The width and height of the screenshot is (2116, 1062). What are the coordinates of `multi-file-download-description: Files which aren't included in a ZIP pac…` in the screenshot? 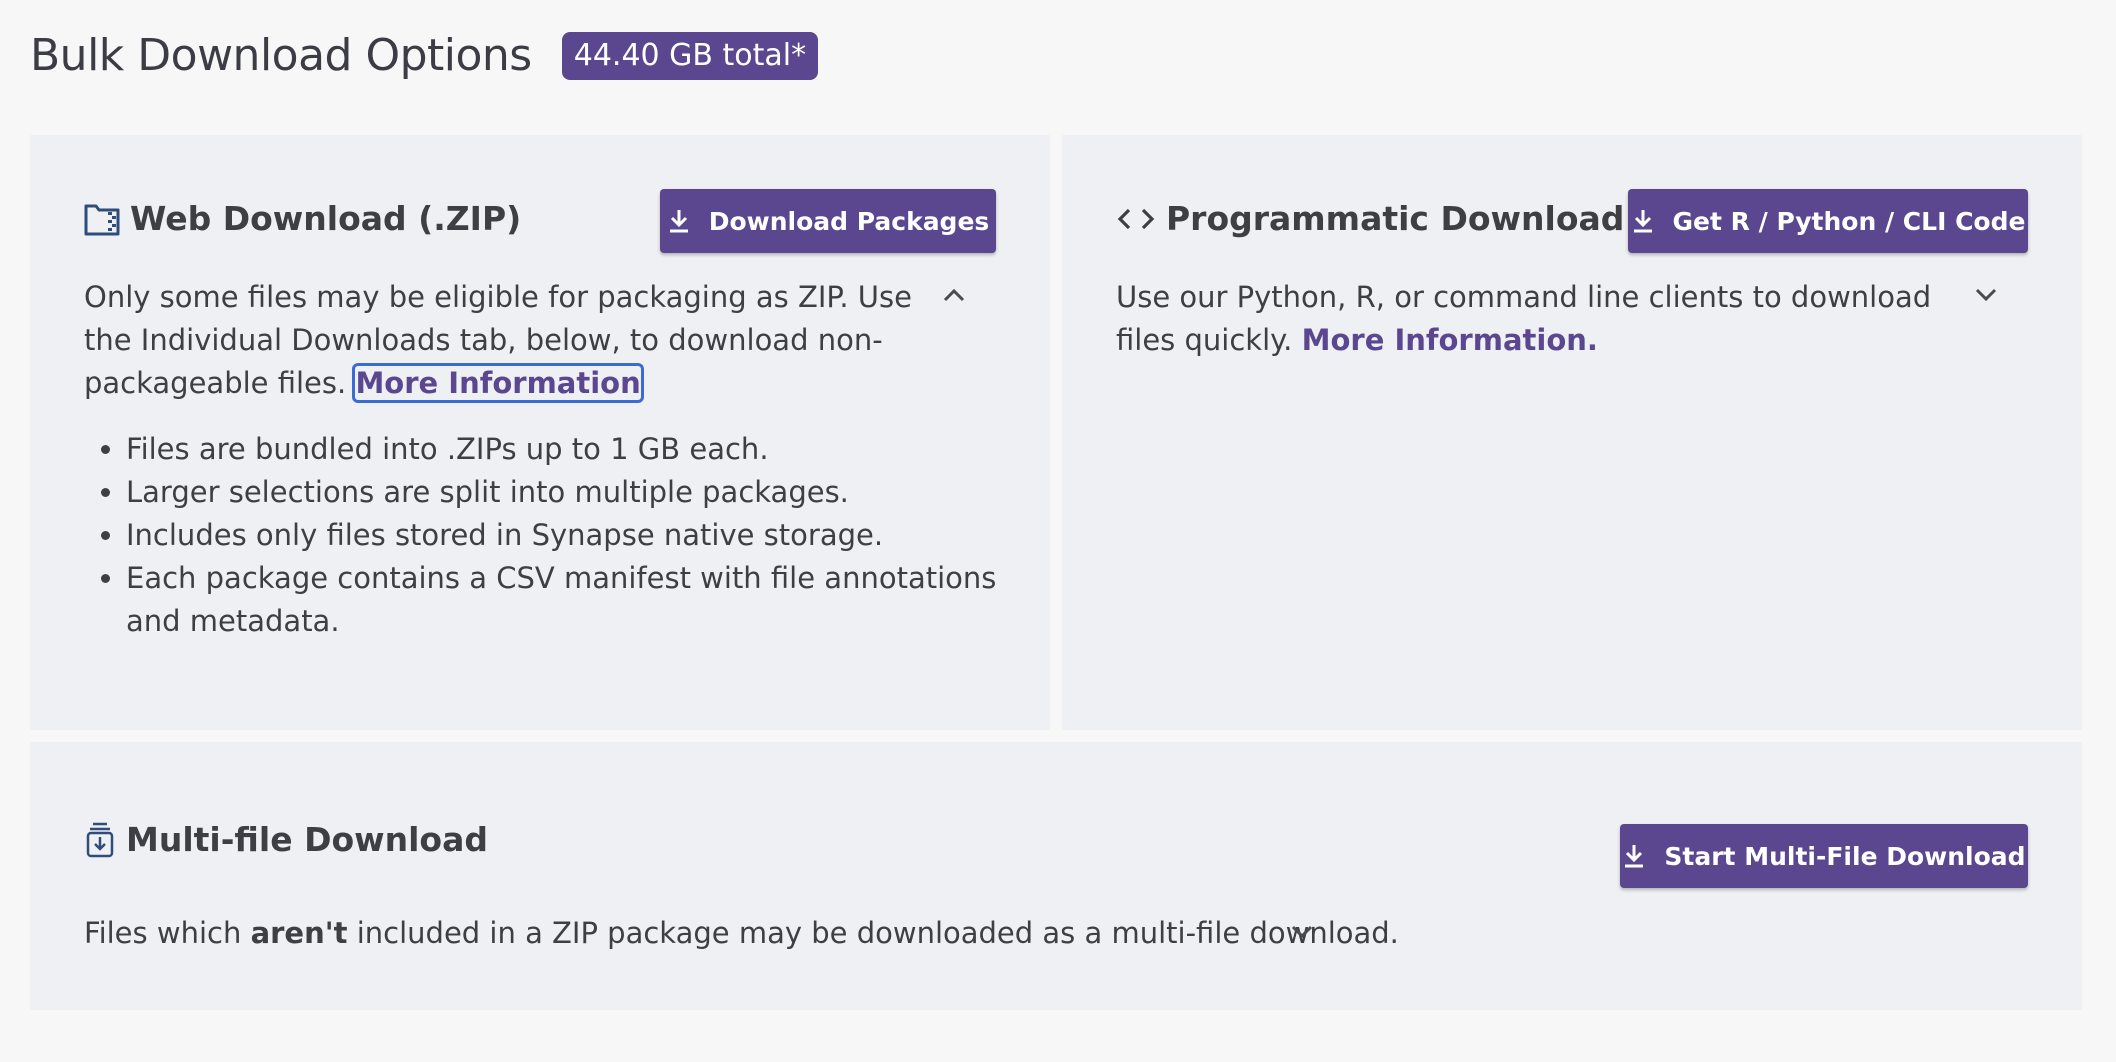 It's located at (741, 933).